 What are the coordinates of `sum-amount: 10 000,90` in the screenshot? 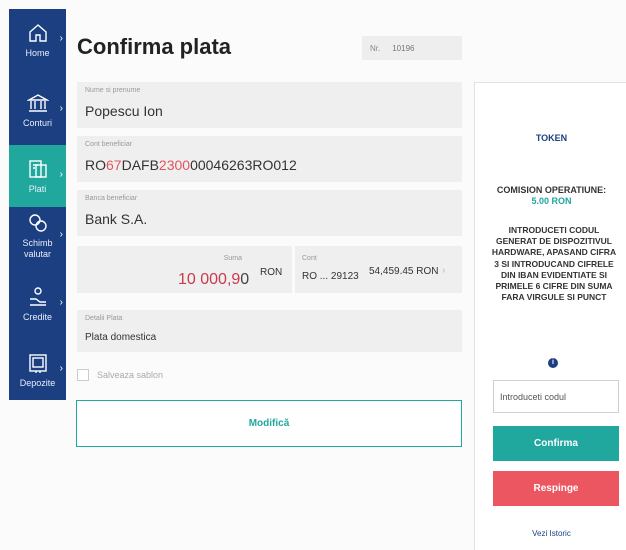 It's located at (213, 280).